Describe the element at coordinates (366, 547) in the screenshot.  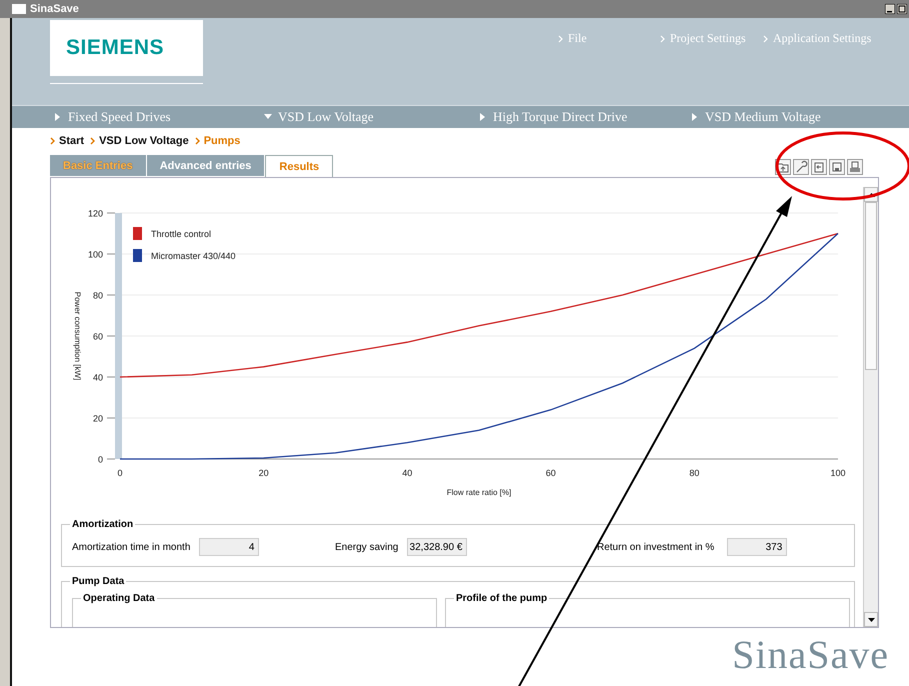
I see `field-label: Energy saving` at that location.